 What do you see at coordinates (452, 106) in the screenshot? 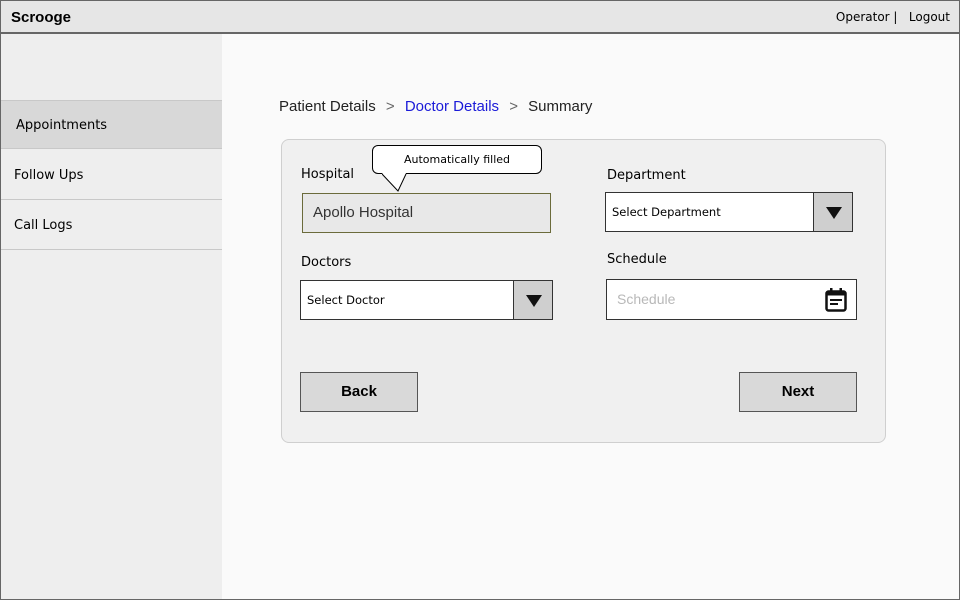
I see `breadcrumb-doctor-details: Doctor Details` at bounding box center [452, 106].